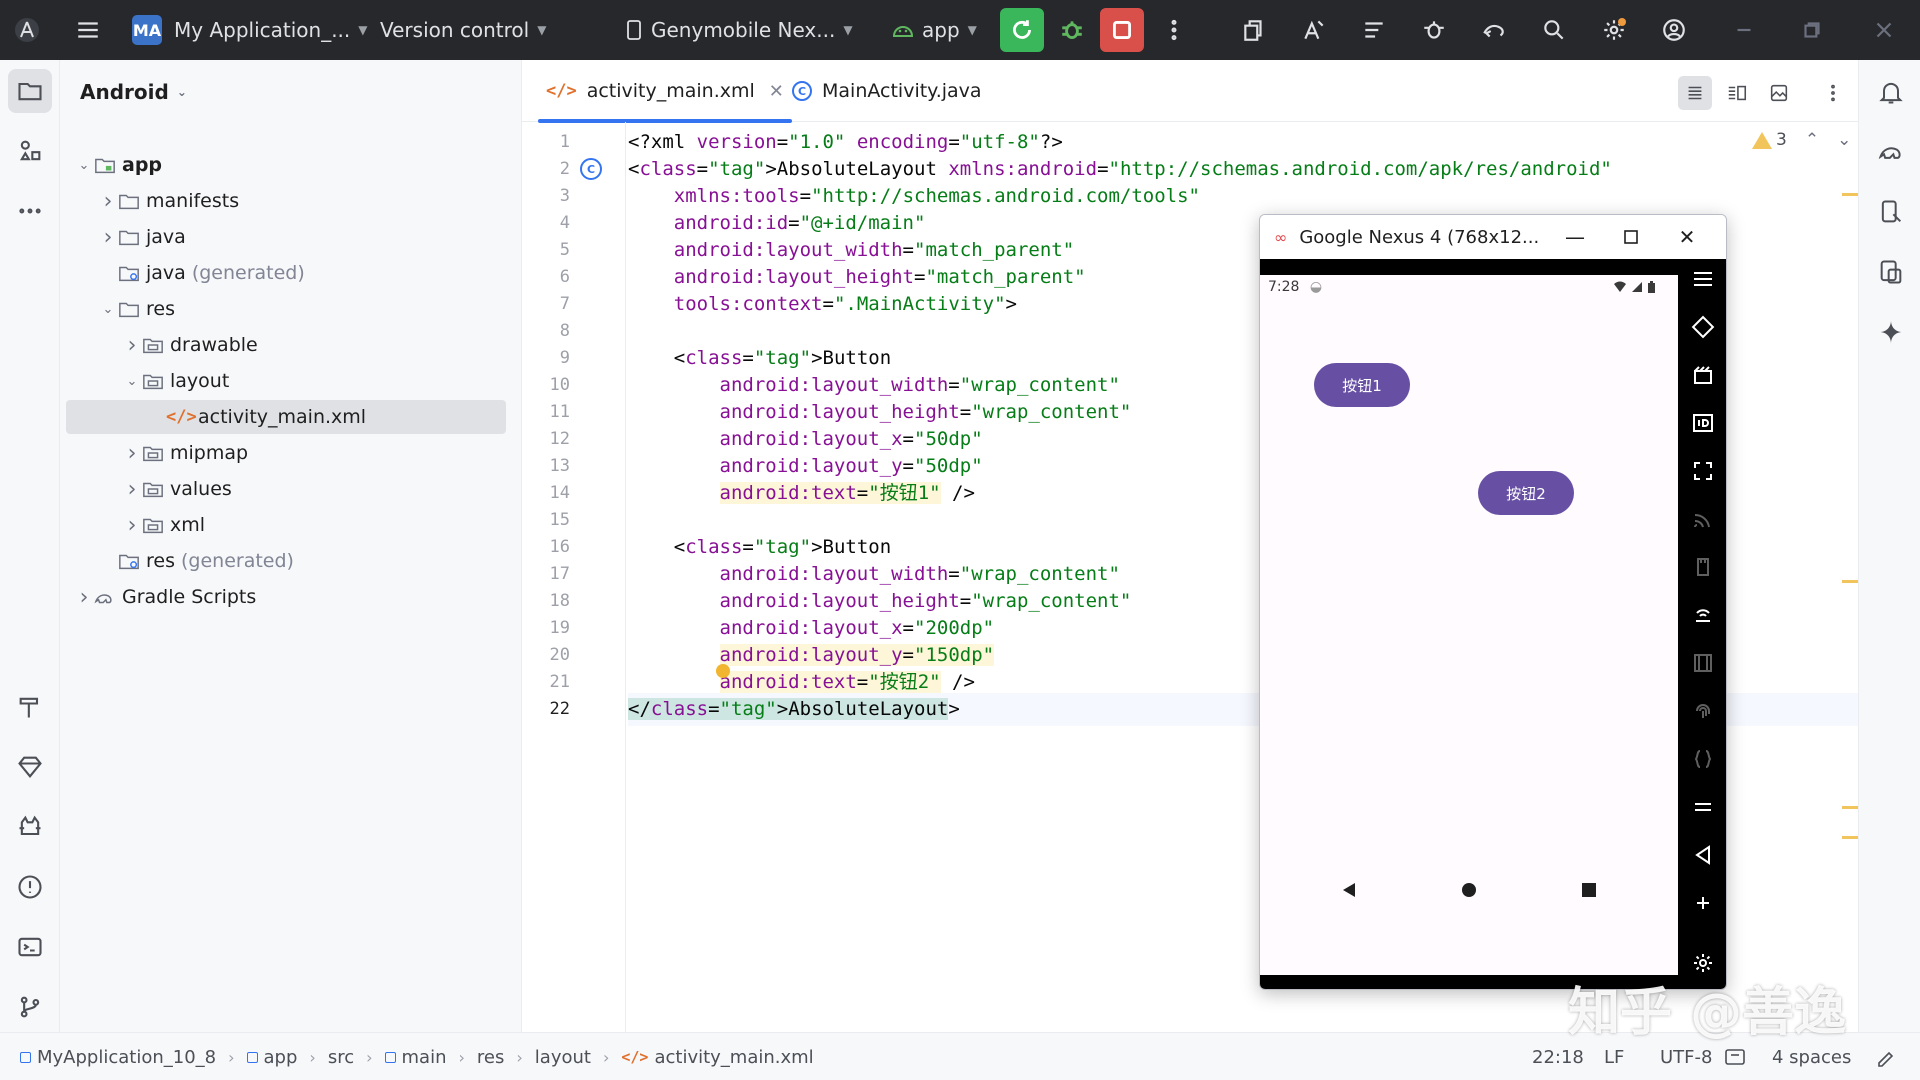 The height and width of the screenshot is (1080, 1920). I want to click on rerun-button, so click(1022, 30).